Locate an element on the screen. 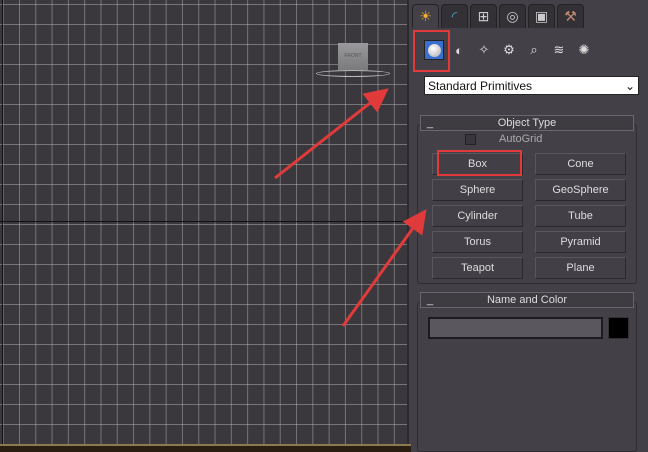  arrow-to-viewcube is located at coordinates (331, 134).